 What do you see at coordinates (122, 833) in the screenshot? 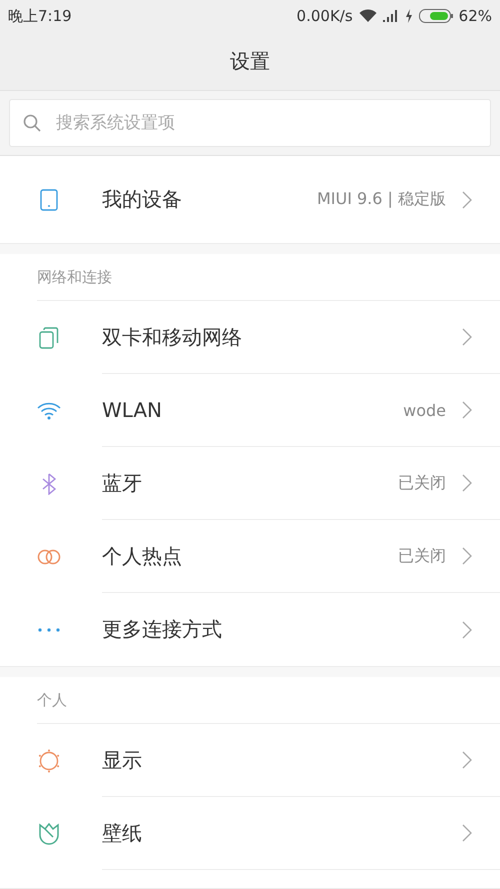
I see `row-label: 壁纸` at bounding box center [122, 833].